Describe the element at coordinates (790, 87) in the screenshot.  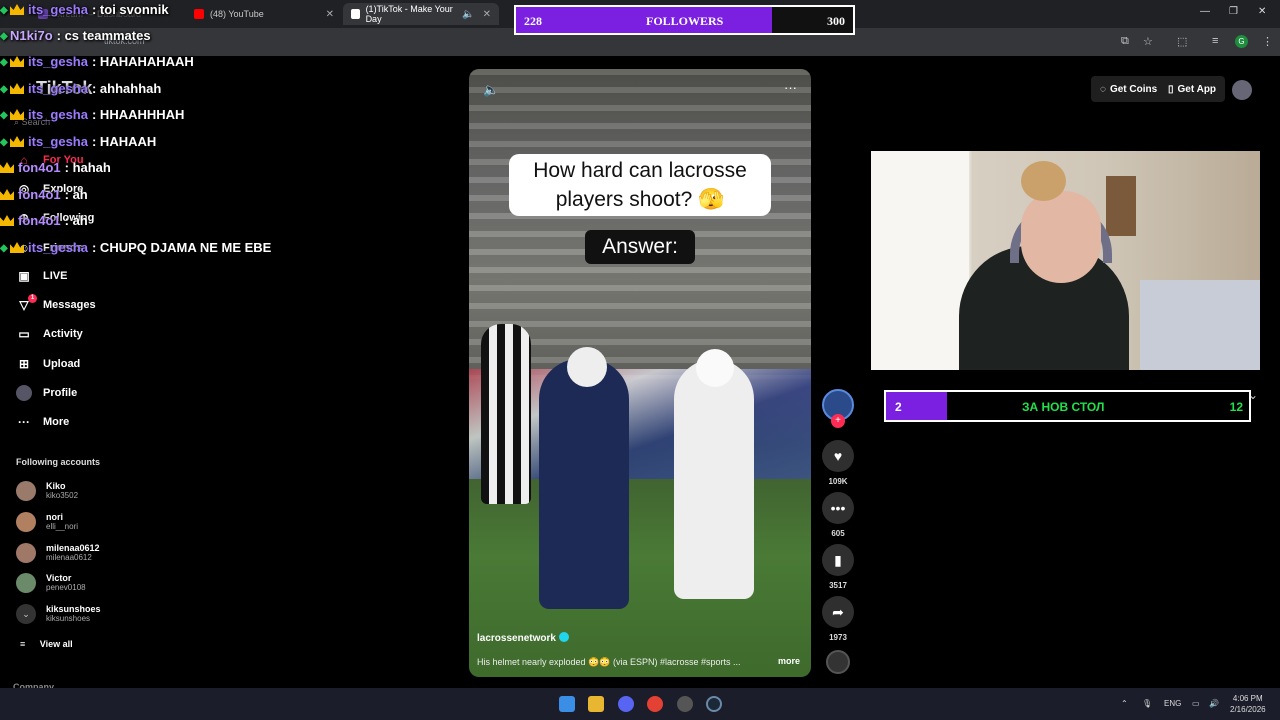
I see `video-more-icon: ···` at that location.